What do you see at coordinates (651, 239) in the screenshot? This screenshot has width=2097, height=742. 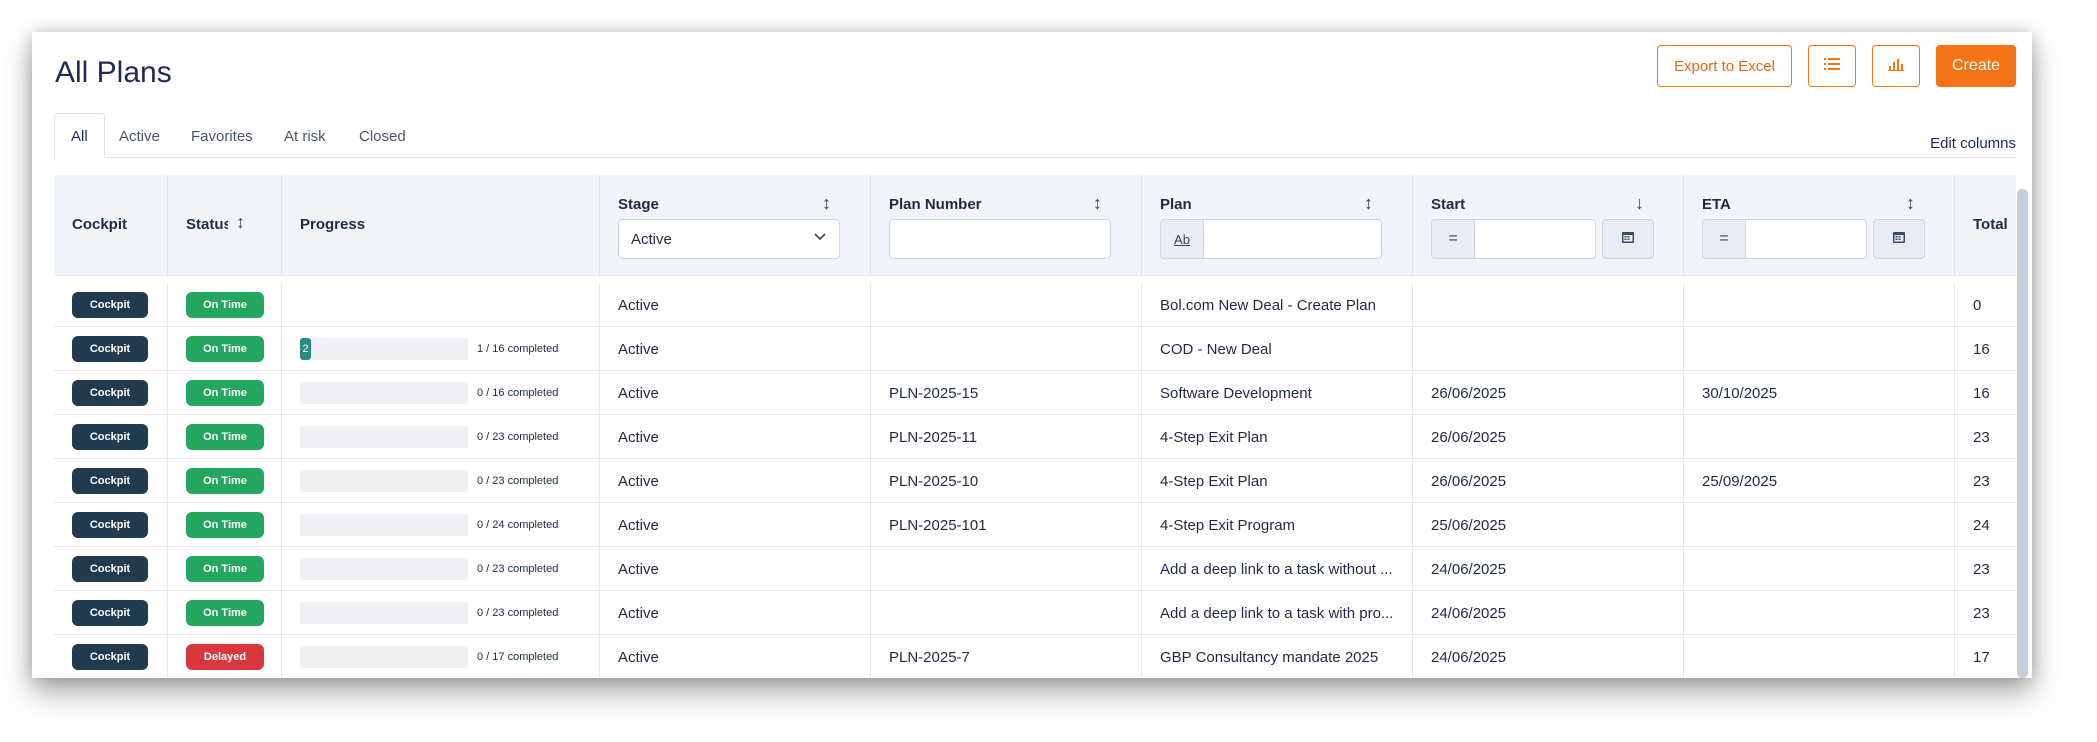 I see `stage-filter-value: Active` at bounding box center [651, 239].